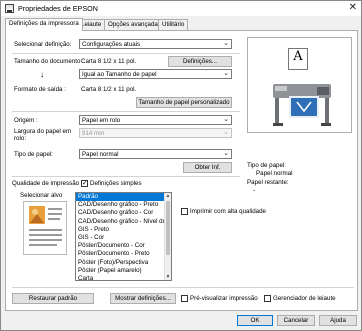 This screenshot has height=331, width=362. What do you see at coordinates (254, 190) in the screenshot?
I see `preview-remaining-value: -` at bounding box center [254, 190].